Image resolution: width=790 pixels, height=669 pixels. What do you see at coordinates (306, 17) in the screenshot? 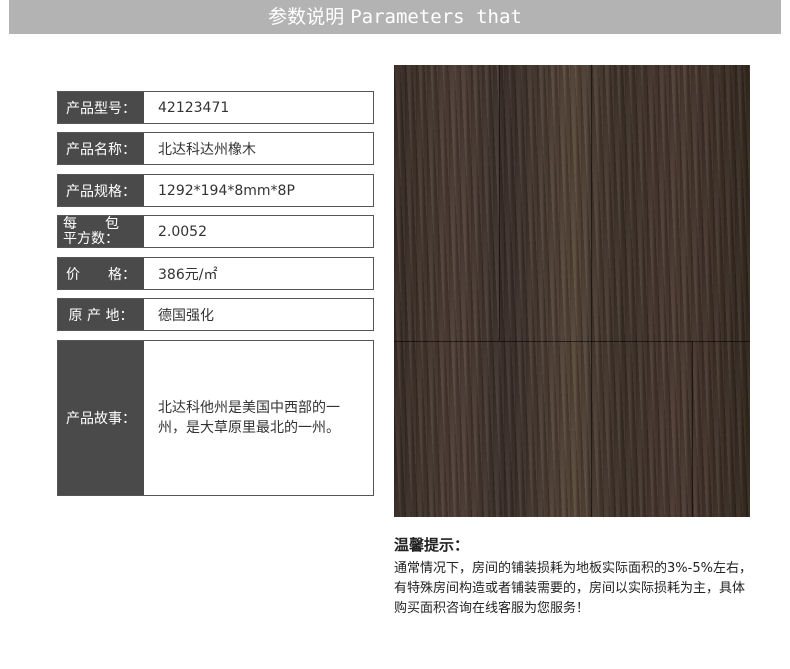
I see `header-title-cn: 参数说明` at bounding box center [306, 17].